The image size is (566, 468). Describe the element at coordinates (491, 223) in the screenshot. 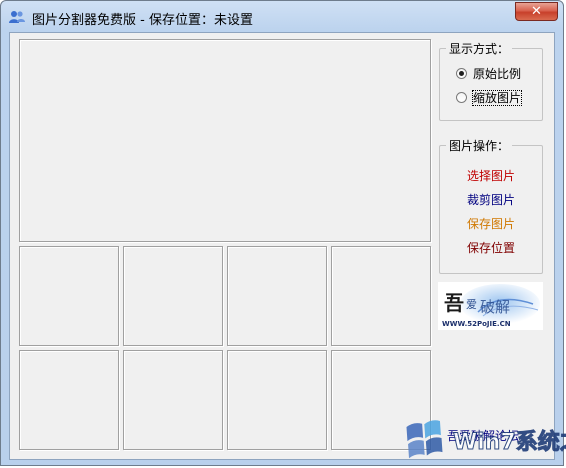

I see `save-image-link: 保存图片` at that location.